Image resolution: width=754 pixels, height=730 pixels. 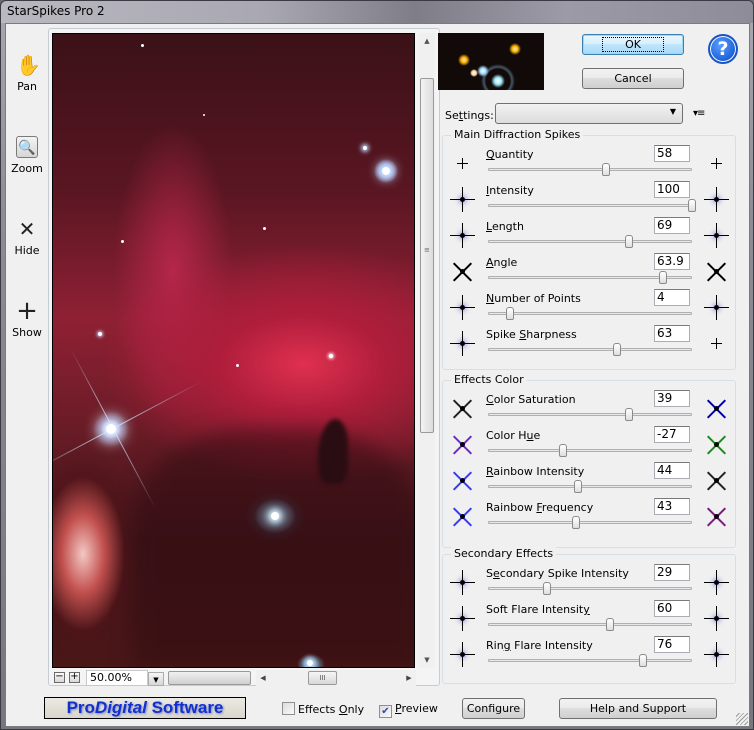 I want to click on horizontal-scrollbar: ◀ III ▶, so click(x=336, y=678).